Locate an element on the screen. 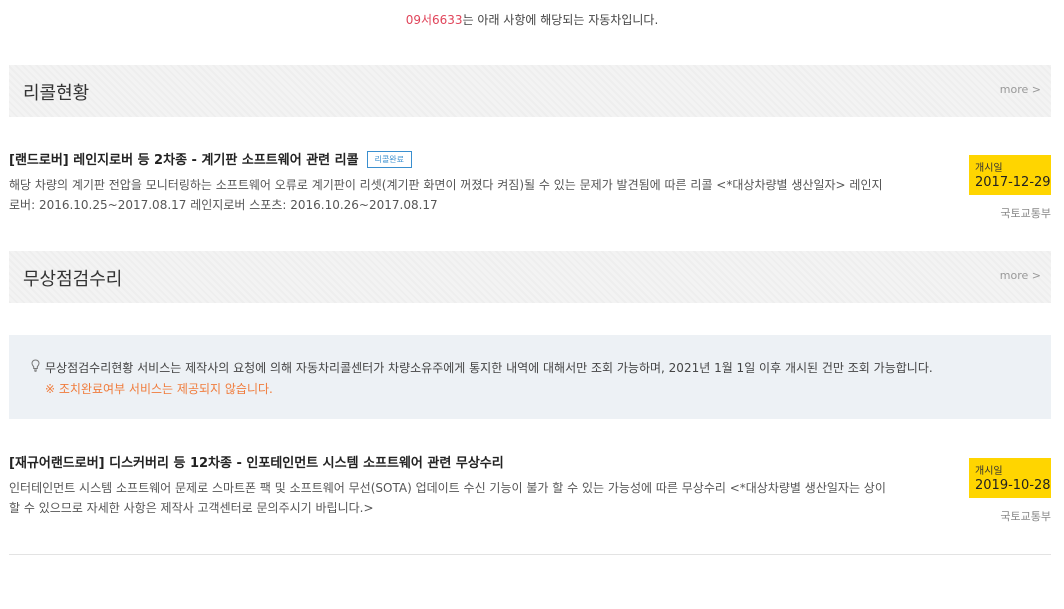 This screenshot has width=1064, height=609. free-repair-more-link: more > is located at coordinates (1020, 275).